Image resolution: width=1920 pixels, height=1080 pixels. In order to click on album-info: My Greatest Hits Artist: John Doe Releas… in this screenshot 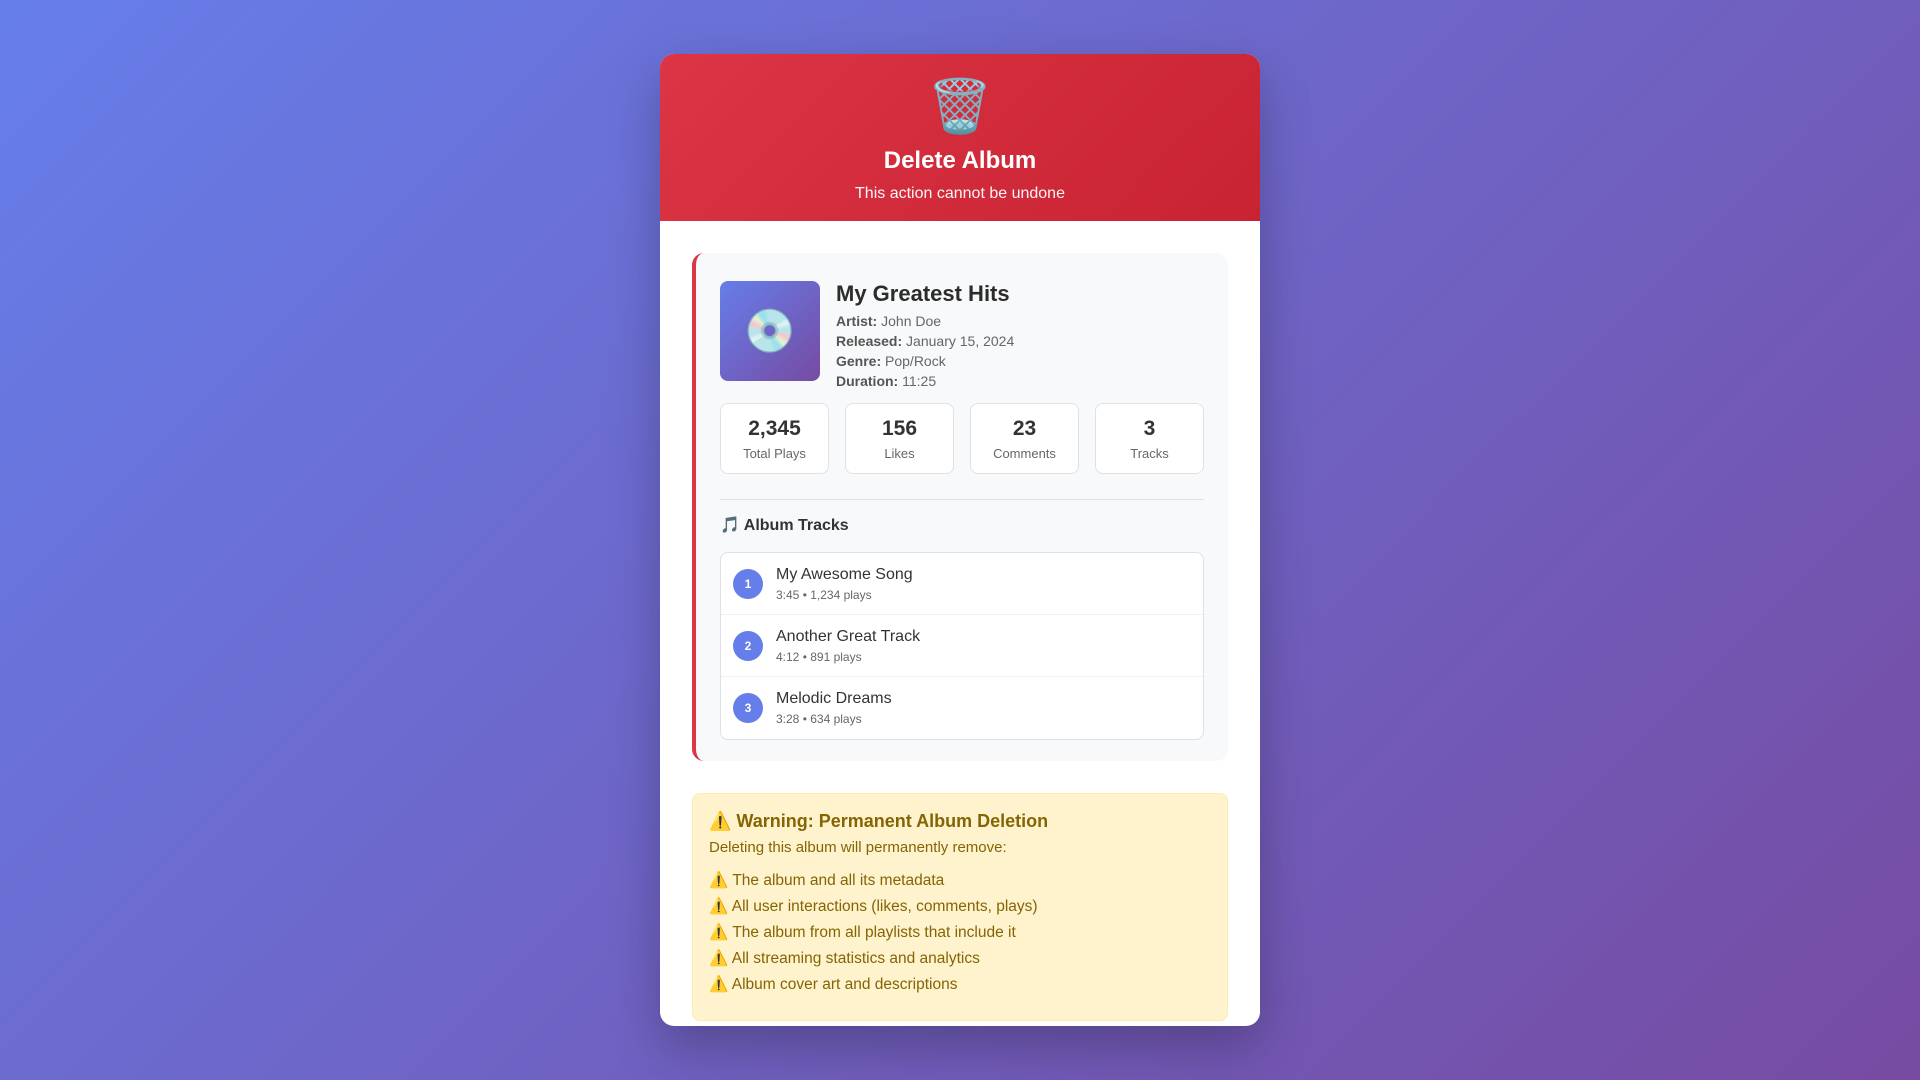, I will do `click(925, 335)`.